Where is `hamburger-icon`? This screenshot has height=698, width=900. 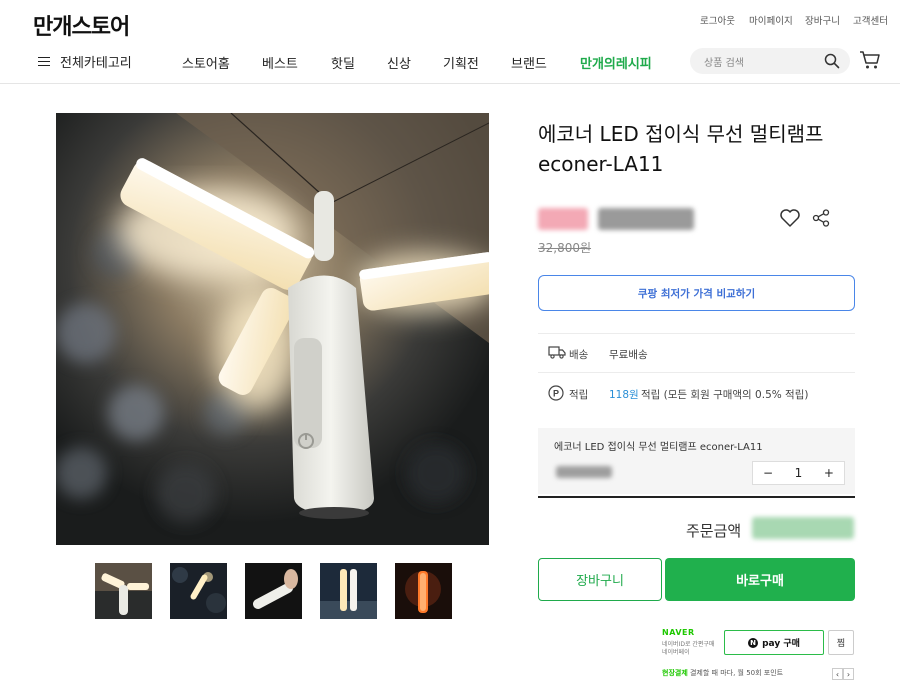 hamburger-icon is located at coordinates (44, 61).